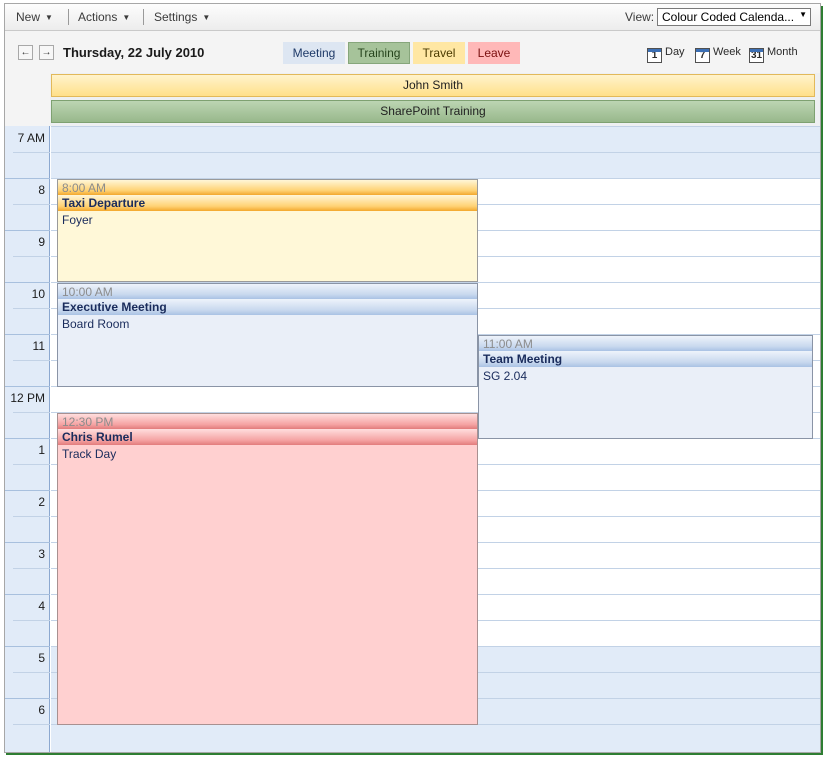  I want to click on actions-menu: Actions ▼, so click(104, 17).